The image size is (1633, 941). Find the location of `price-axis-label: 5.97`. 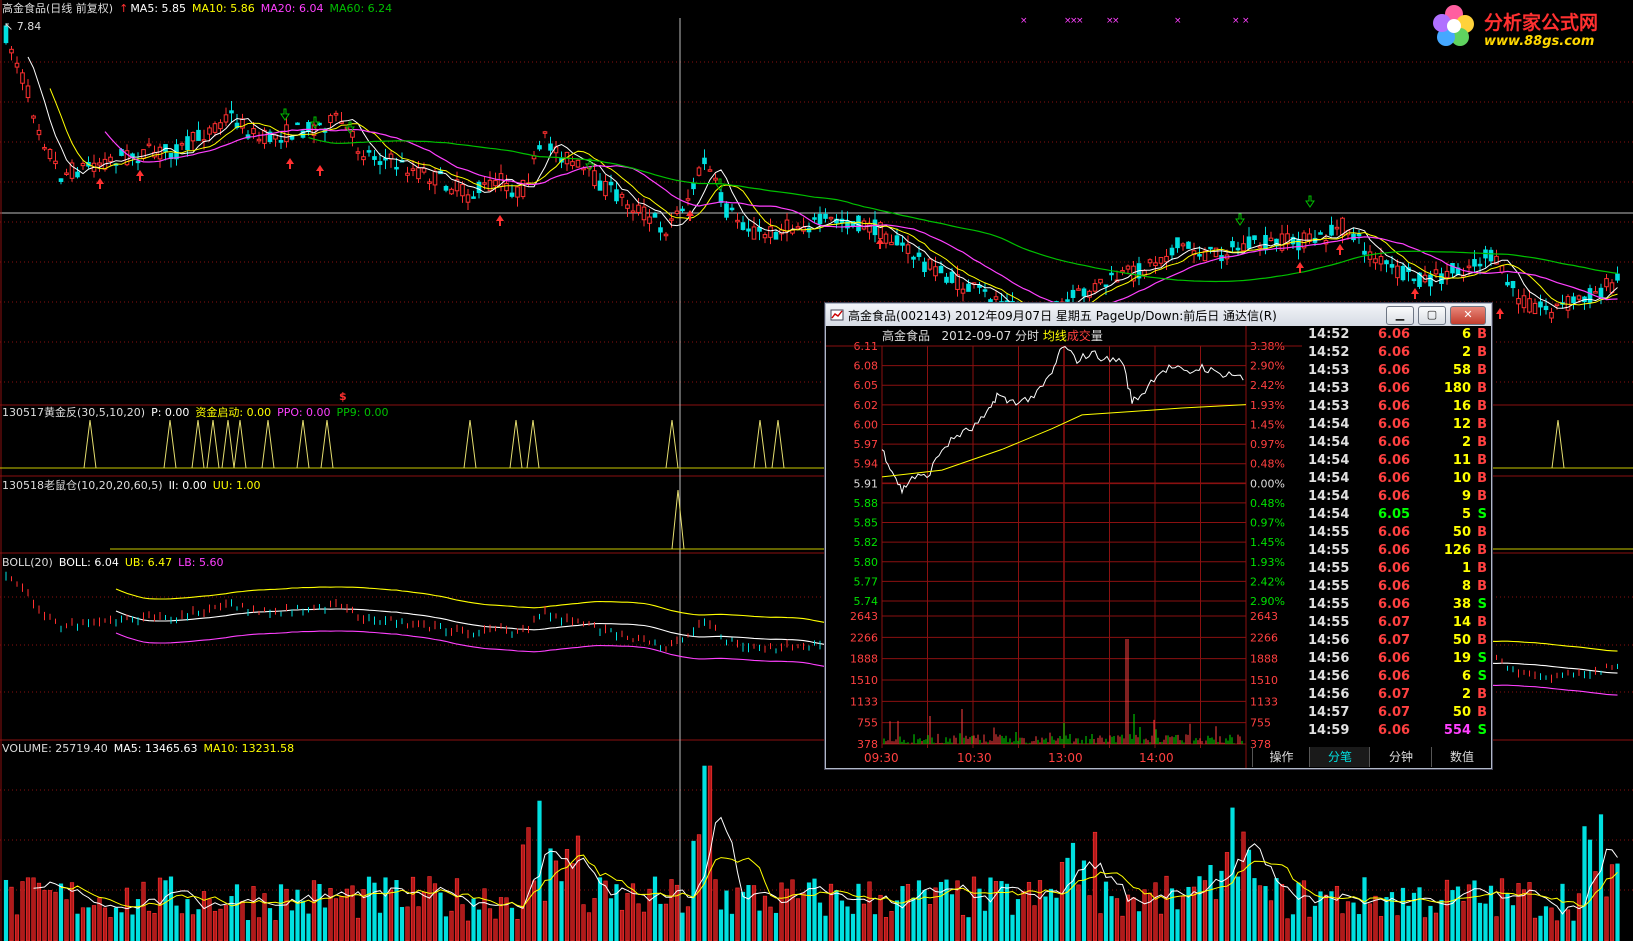

price-axis-label: 5.97 is located at coordinates (866, 444).